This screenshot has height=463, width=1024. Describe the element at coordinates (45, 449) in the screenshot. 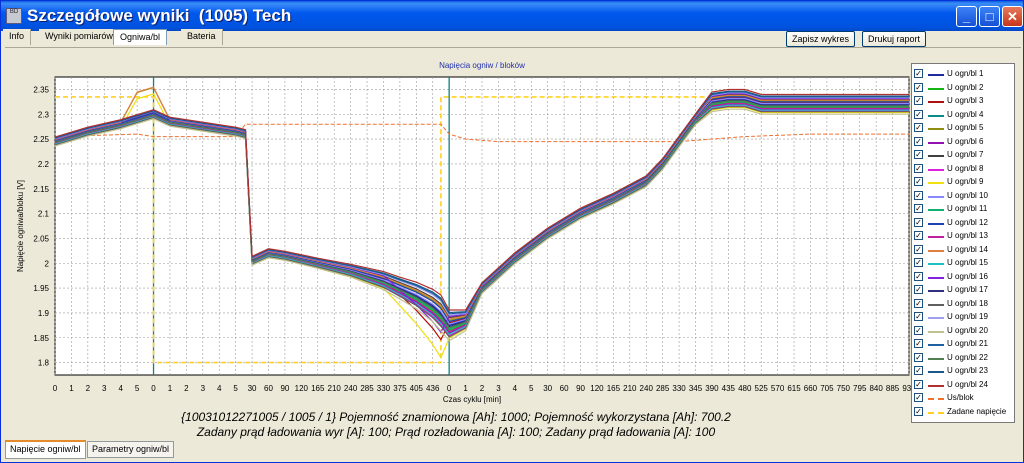

I see `tab-napiecie-ogniw: Napięcie ogniw/bl` at that location.